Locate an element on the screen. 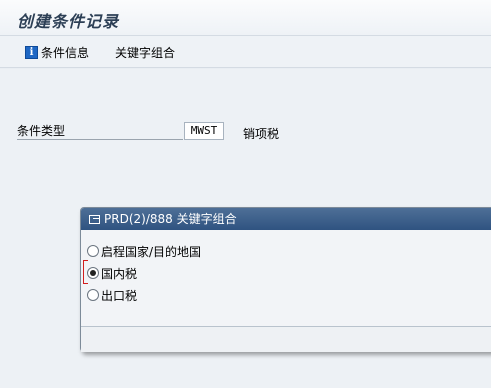  dialog-window-icon is located at coordinates (94, 219).